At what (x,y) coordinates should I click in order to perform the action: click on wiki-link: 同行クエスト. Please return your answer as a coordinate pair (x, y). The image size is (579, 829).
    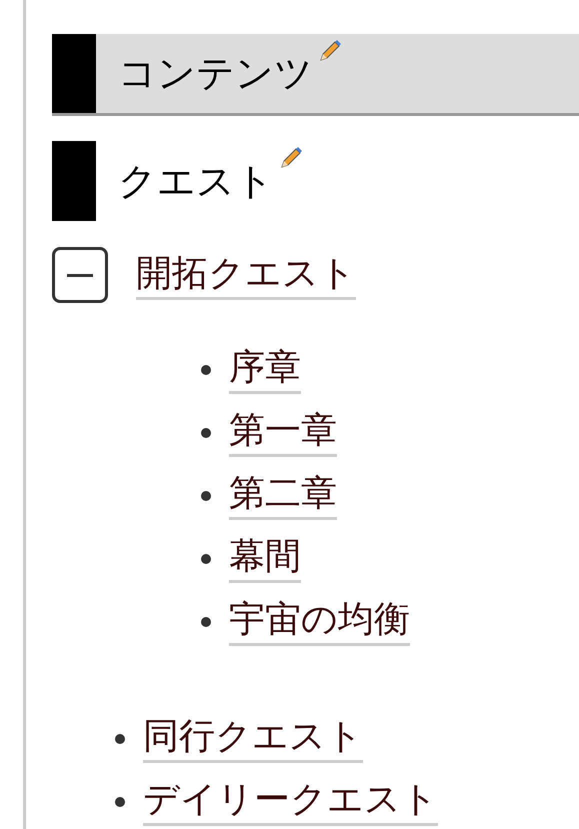
    Looking at the image, I should click on (253, 738).